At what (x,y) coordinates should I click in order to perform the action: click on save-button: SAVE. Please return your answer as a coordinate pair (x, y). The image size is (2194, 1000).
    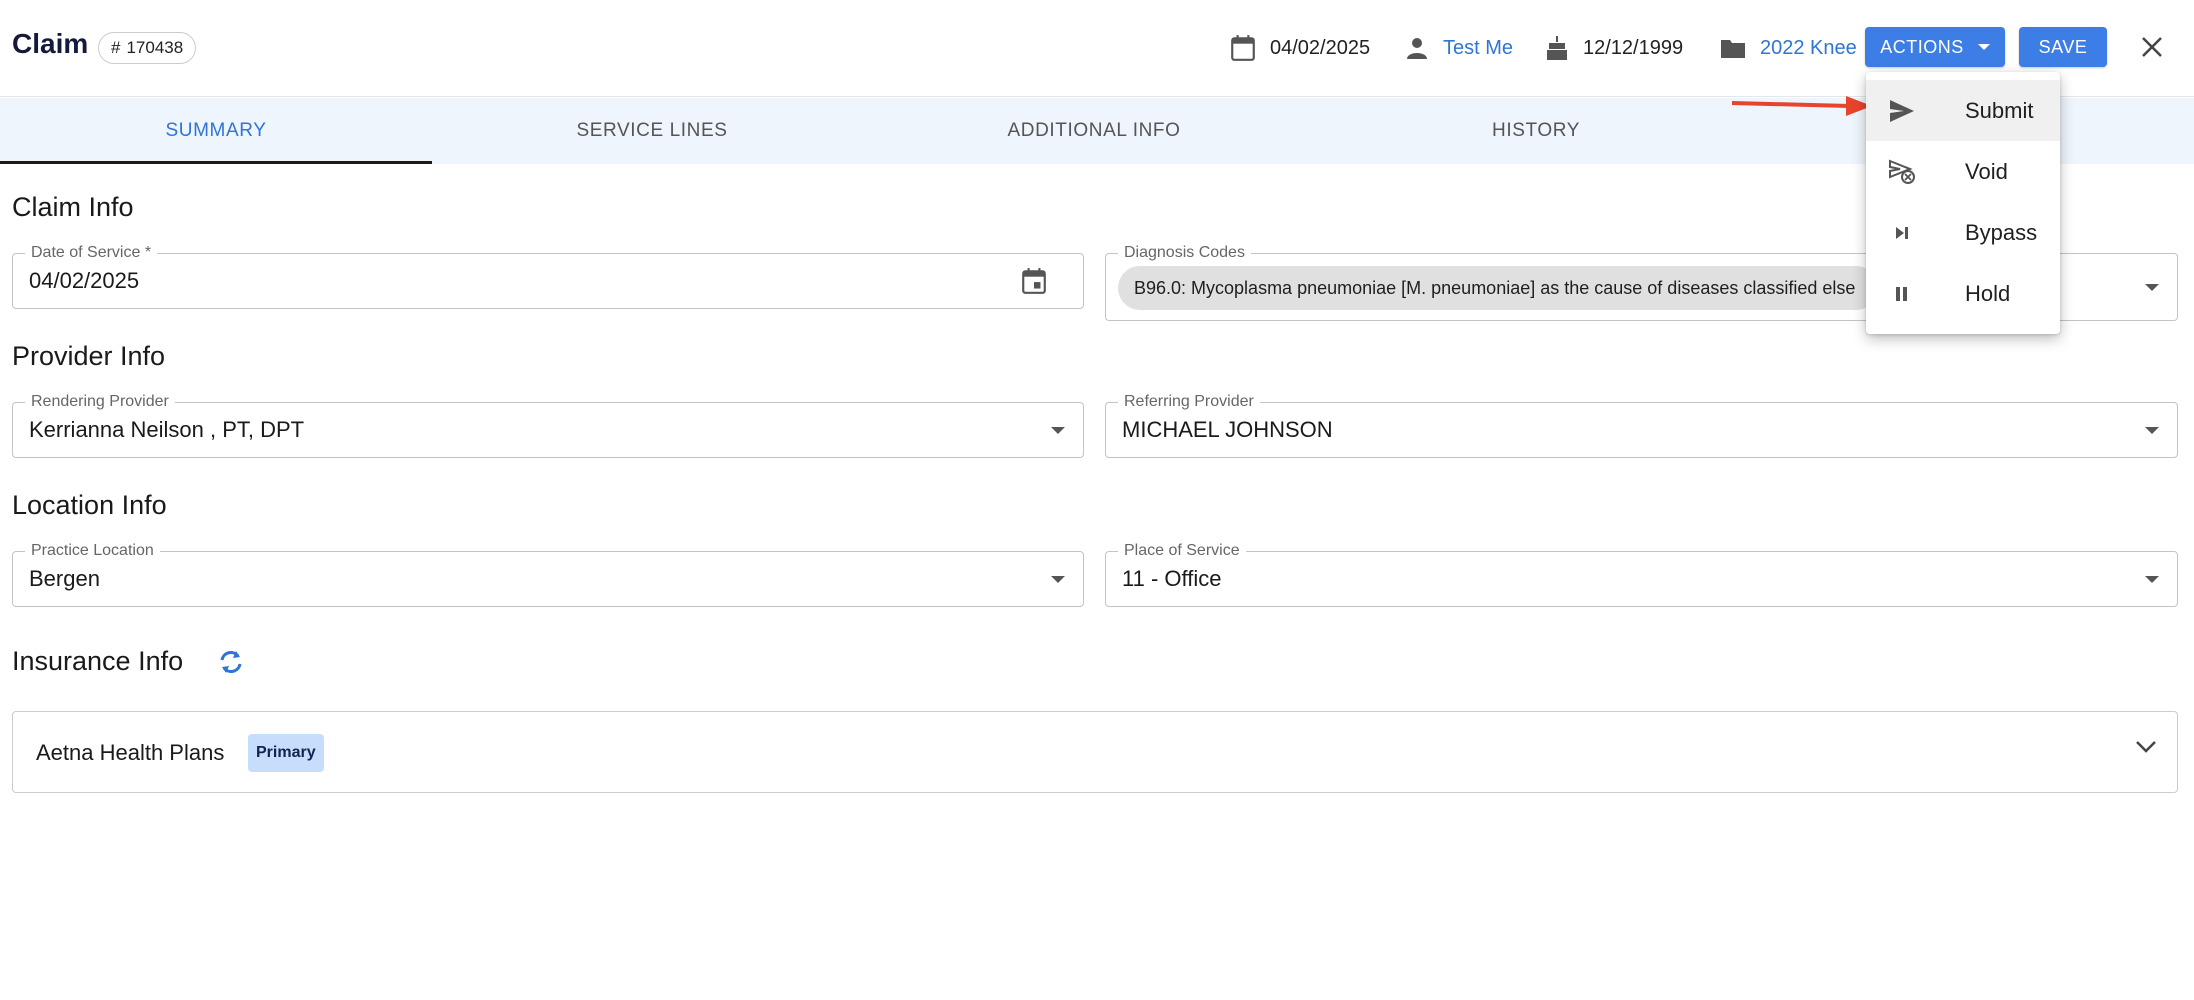
    Looking at the image, I should click on (2063, 47).